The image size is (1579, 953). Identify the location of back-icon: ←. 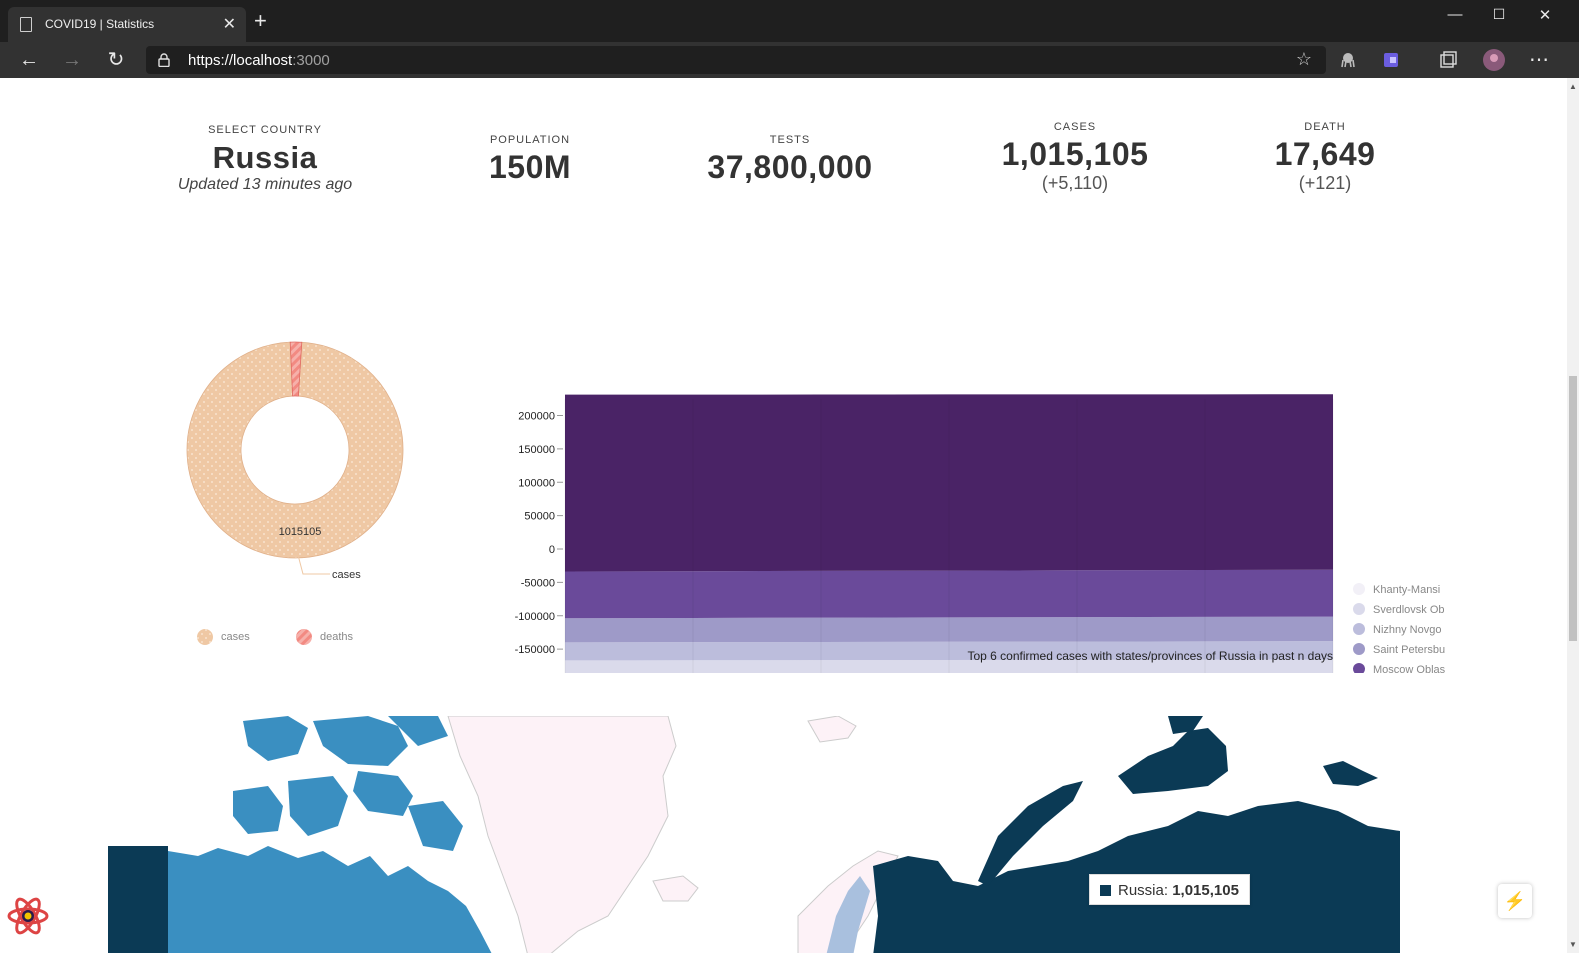
(29, 60).